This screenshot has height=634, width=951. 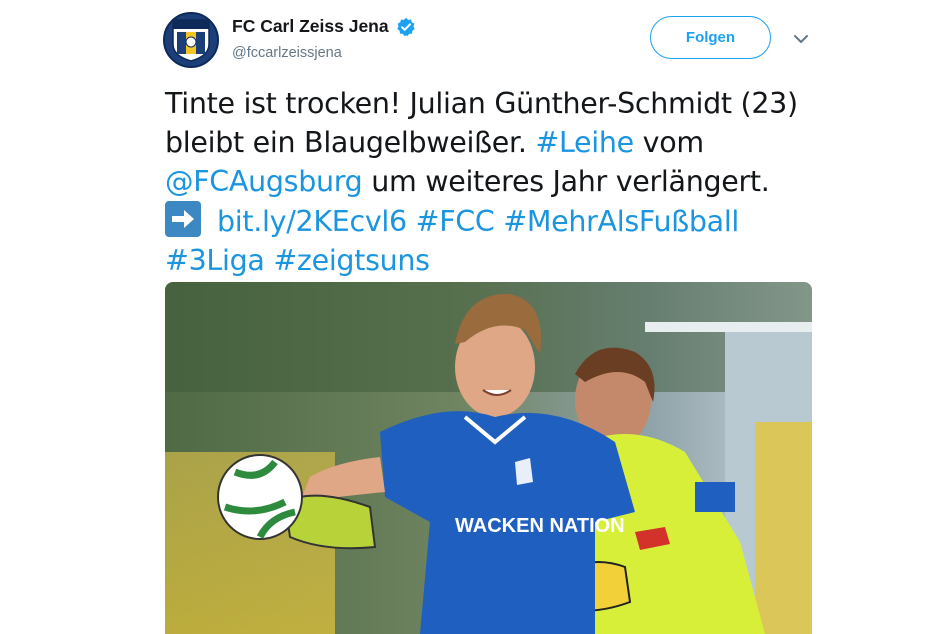 What do you see at coordinates (310, 26) in the screenshot?
I see `display-name: FC Carl Zeiss Jena` at bounding box center [310, 26].